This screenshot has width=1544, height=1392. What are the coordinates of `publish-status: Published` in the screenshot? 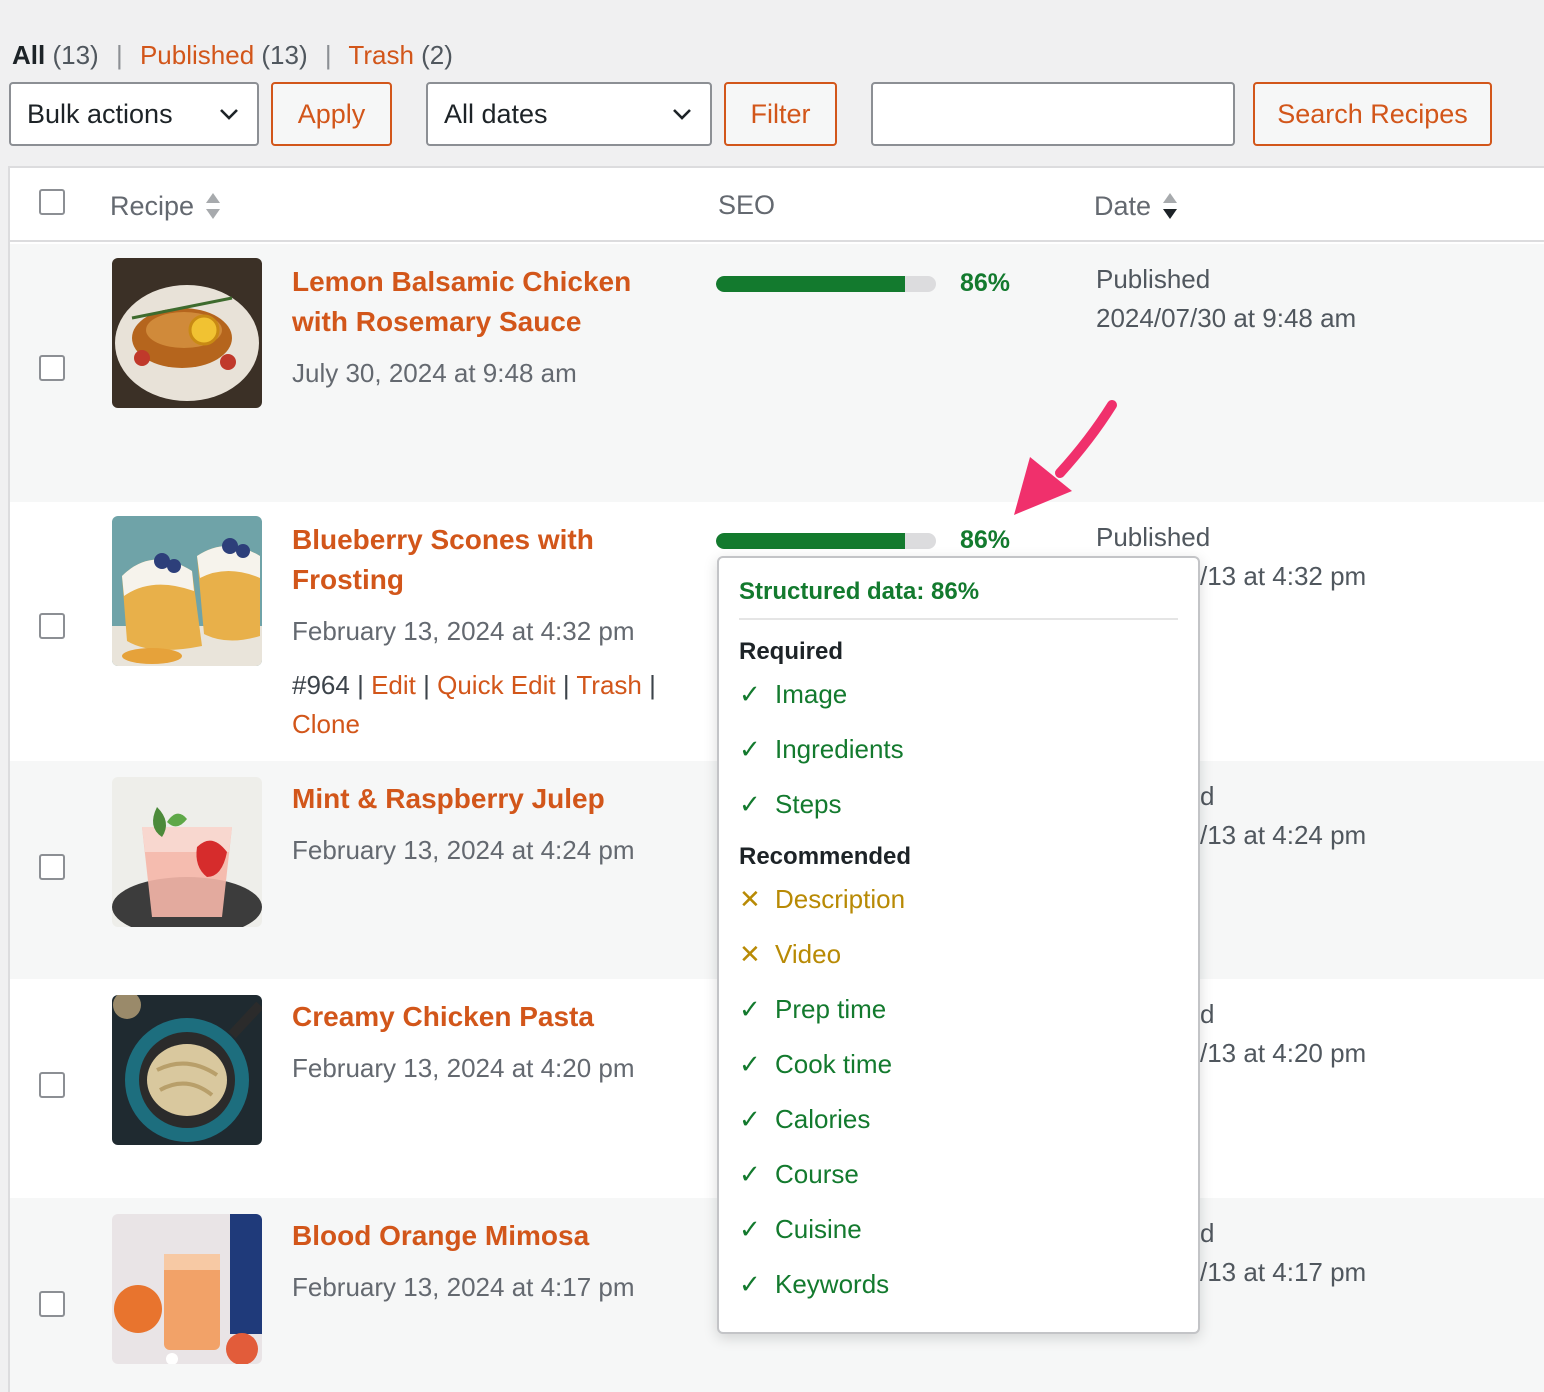 It's located at (1153, 279).